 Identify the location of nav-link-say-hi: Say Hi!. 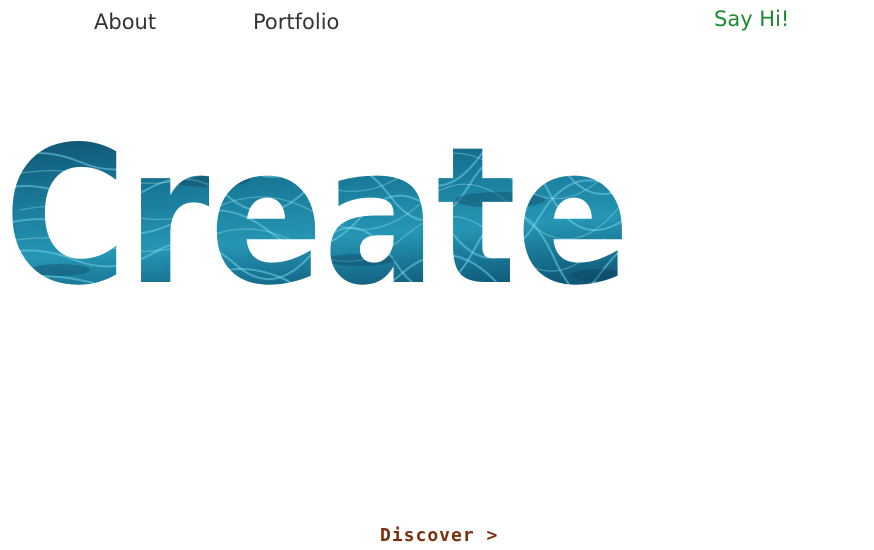
(751, 19).